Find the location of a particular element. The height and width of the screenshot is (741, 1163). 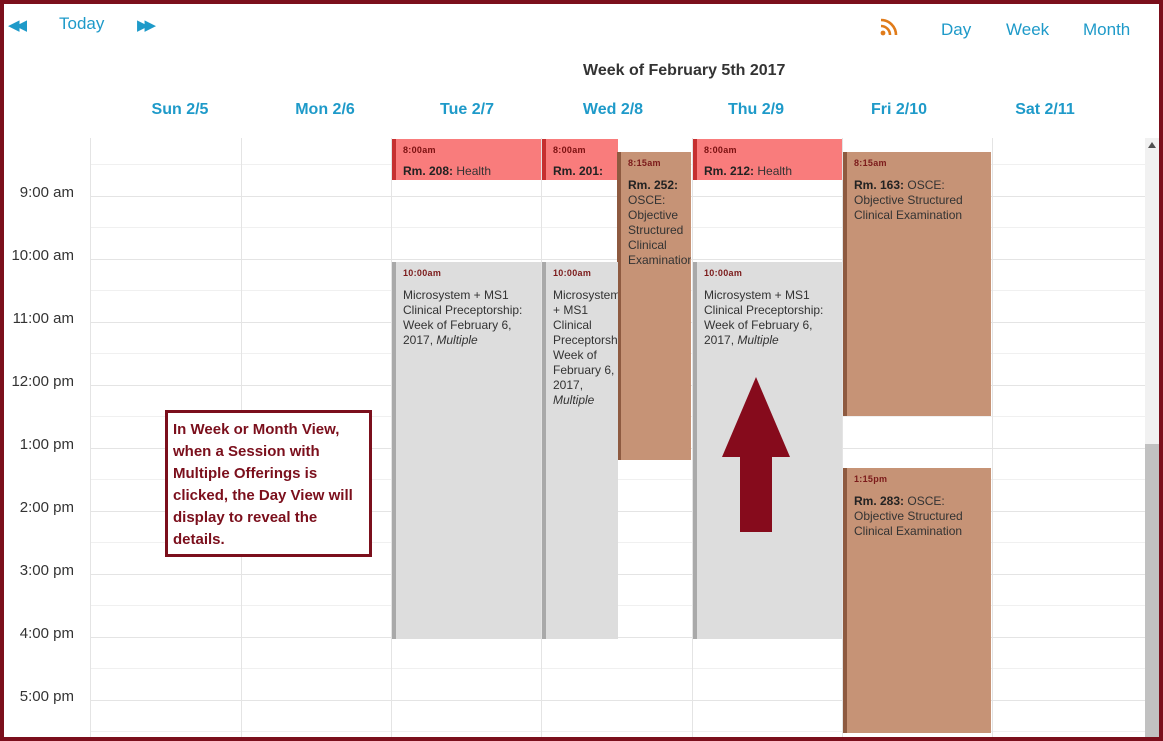

time-label: 2:00 pm is located at coordinates (46, 507).